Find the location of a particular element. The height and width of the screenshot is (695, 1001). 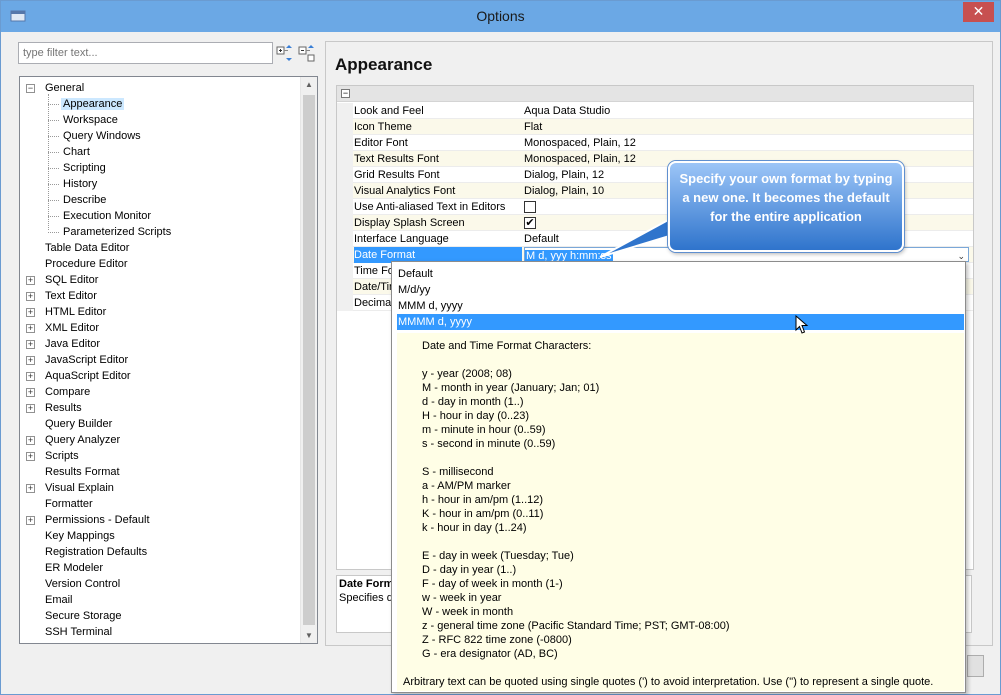

tree-item: Appearance is located at coordinates (86, 104).